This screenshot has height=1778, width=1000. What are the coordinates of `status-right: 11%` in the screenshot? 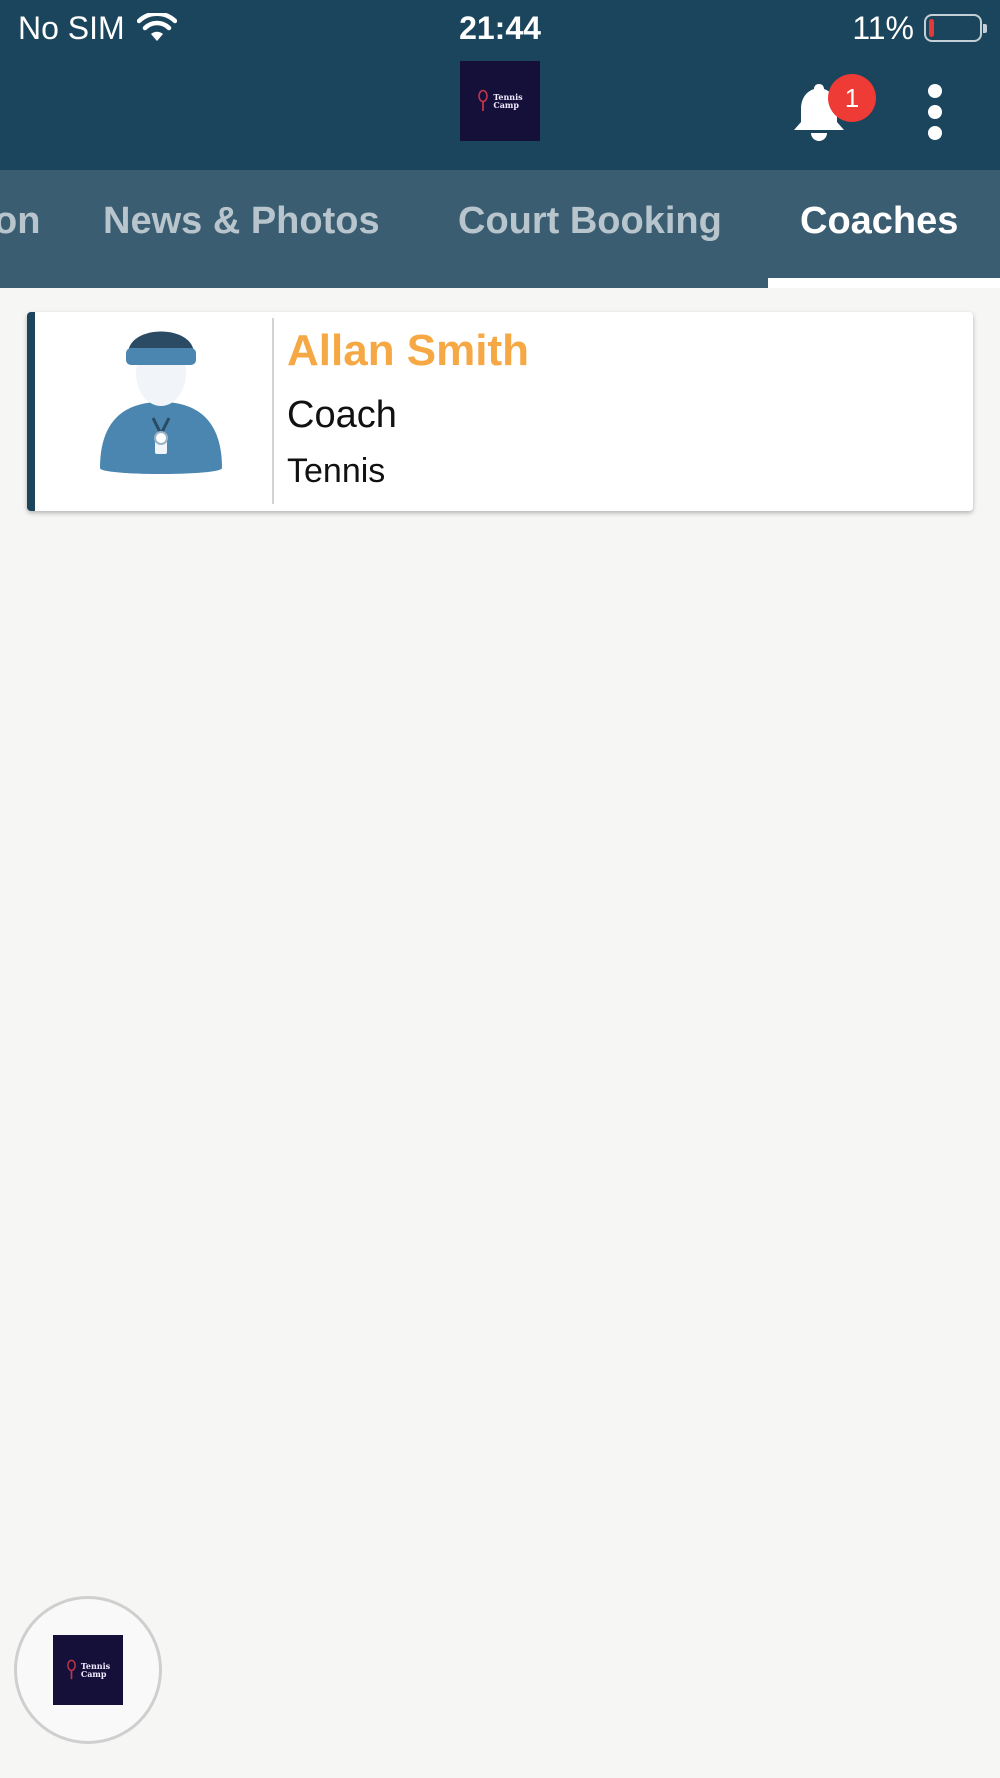 It's located at (919, 28).